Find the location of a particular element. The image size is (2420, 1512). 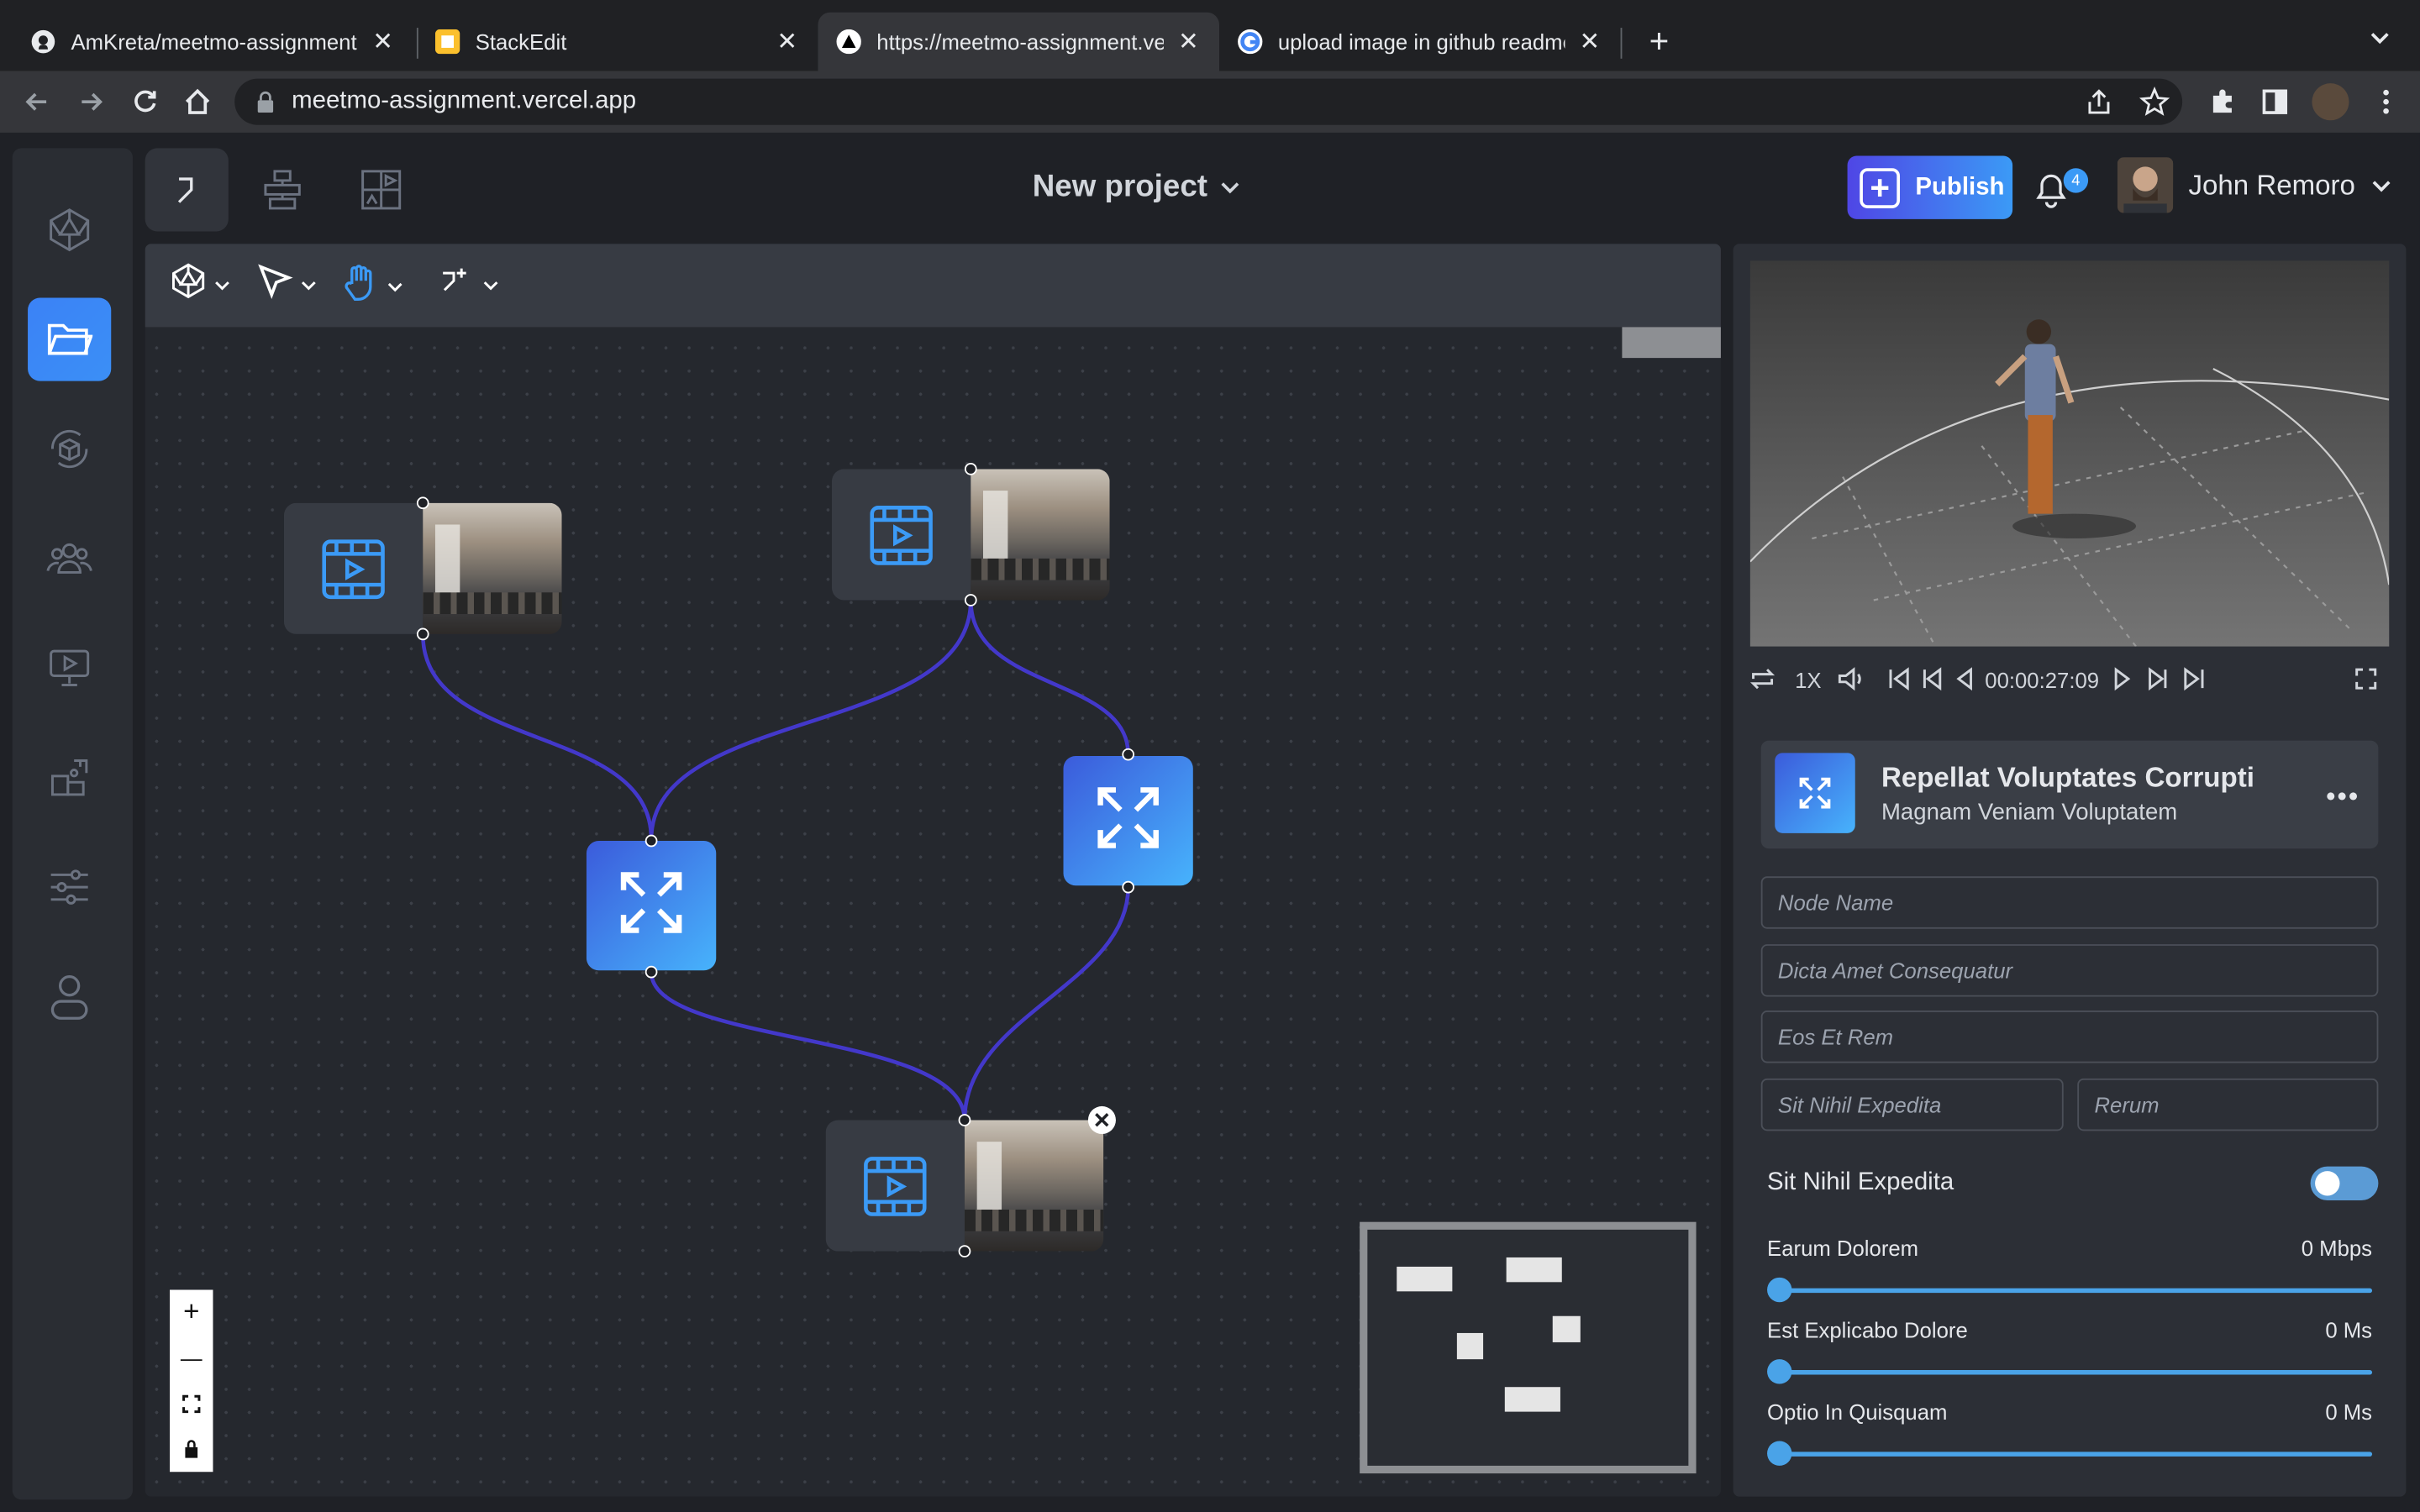

menu-dots-icon is located at coordinates (2386, 102).